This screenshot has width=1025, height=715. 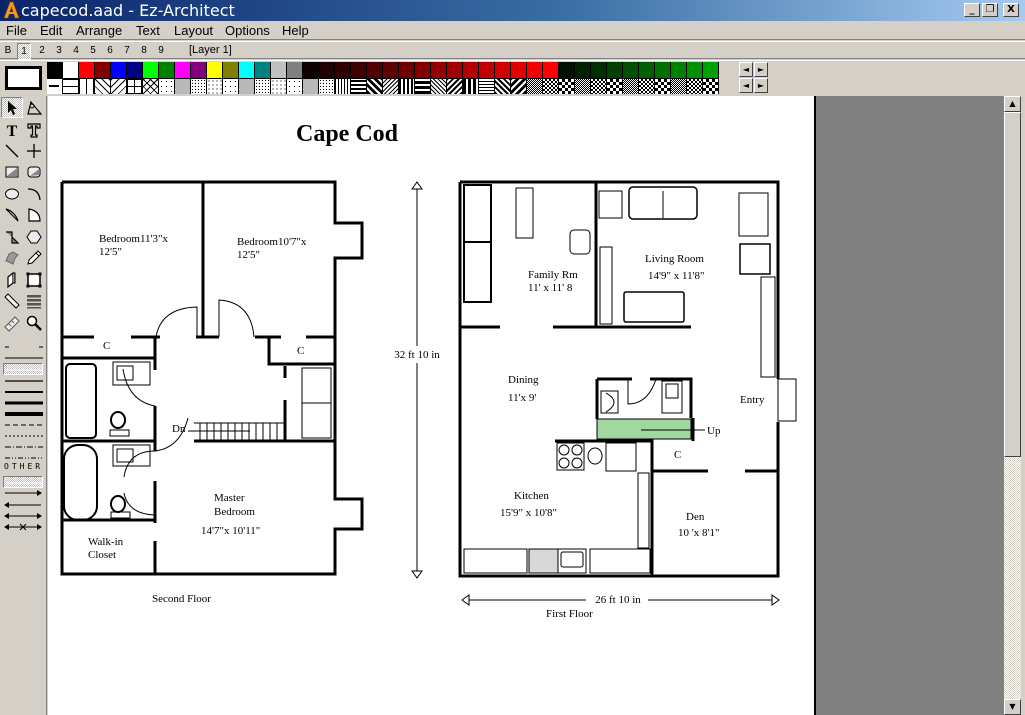 What do you see at coordinates (34, 236) in the screenshot?
I see `polygon-tool` at bounding box center [34, 236].